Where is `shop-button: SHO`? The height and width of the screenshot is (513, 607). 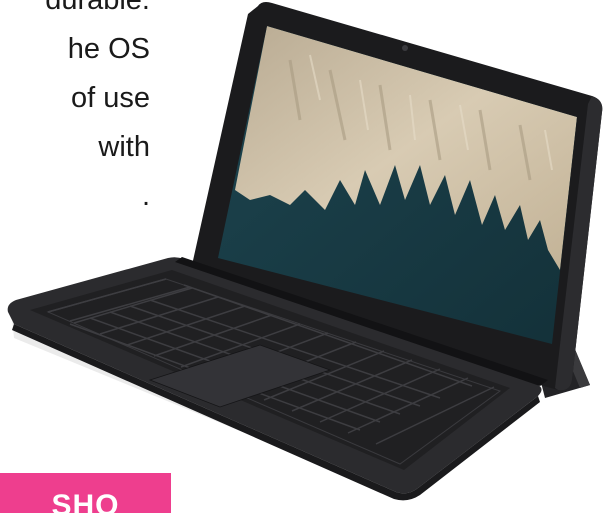
shop-button: SHO is located at coordinates (85, 493).